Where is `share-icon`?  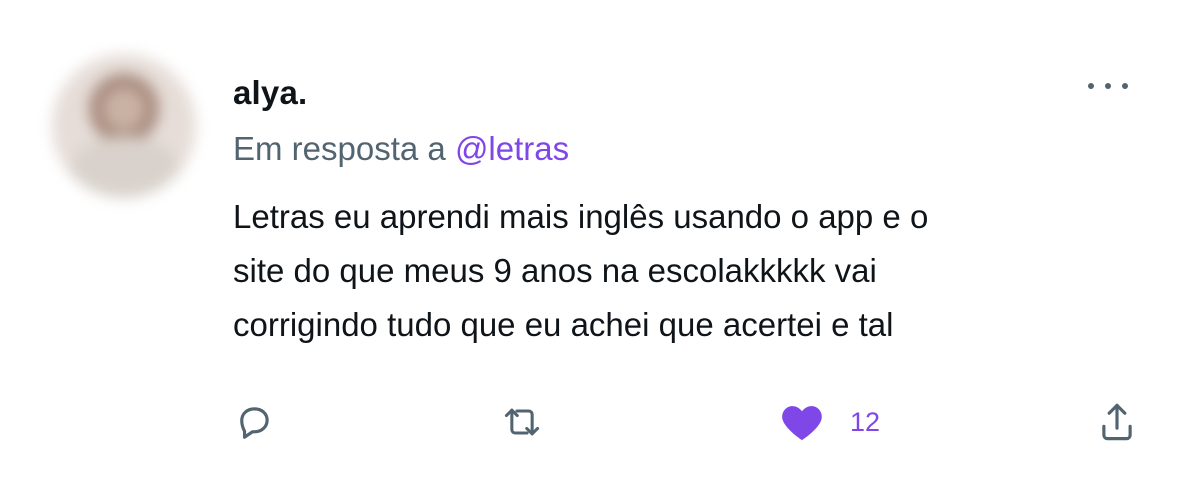
share-icon is located at coordinates (1117, 422).